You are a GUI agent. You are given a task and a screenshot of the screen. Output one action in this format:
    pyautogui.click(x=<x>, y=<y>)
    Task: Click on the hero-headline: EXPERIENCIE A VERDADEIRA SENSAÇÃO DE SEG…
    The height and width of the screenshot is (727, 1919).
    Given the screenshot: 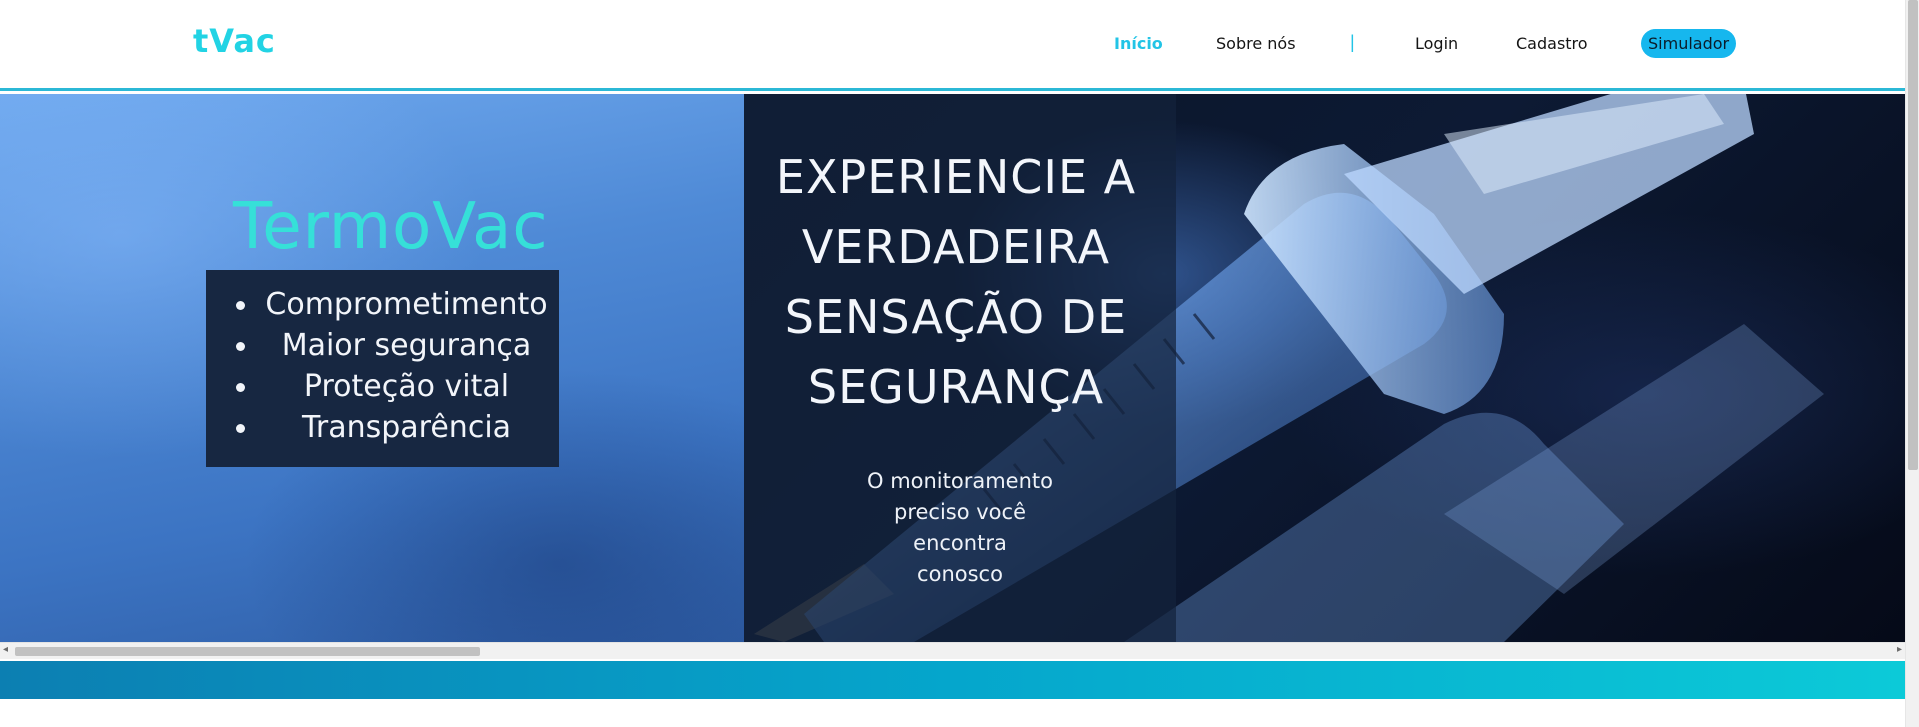 What is the action you would take?
    pyautogui.click(x=956, y=282)
    